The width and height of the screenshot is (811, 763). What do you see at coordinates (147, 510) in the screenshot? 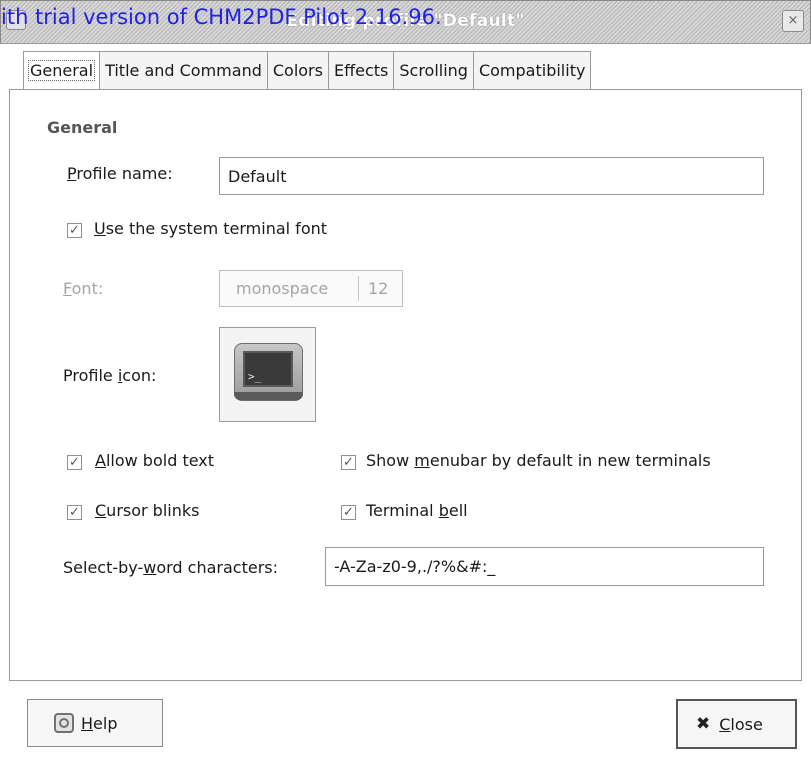
I see `cursor-blinks-label: Cursor blinks` at bounding box center [147, 510].